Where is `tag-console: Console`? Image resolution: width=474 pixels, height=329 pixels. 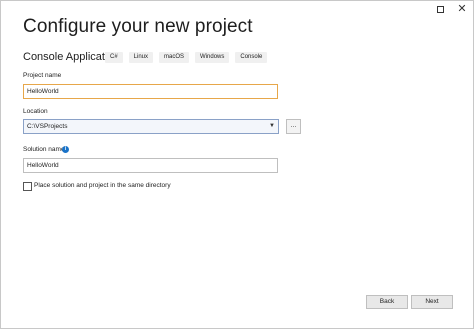 tag-console: Console is located at coordinates (251, 57).